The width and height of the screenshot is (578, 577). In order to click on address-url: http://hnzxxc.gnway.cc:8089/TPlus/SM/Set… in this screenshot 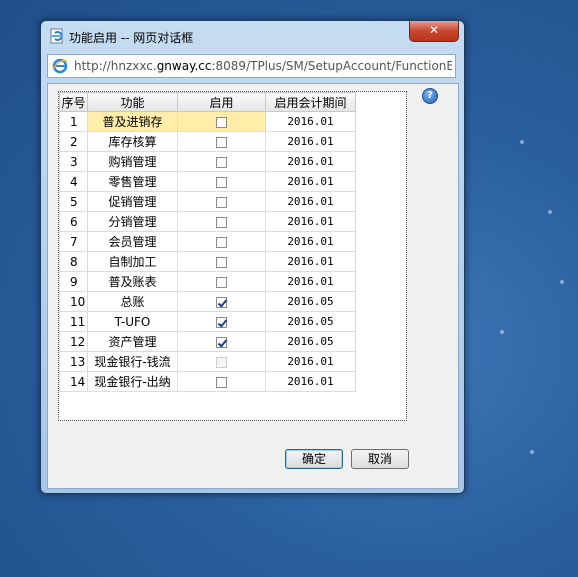, I will do `click(263, 66)`.